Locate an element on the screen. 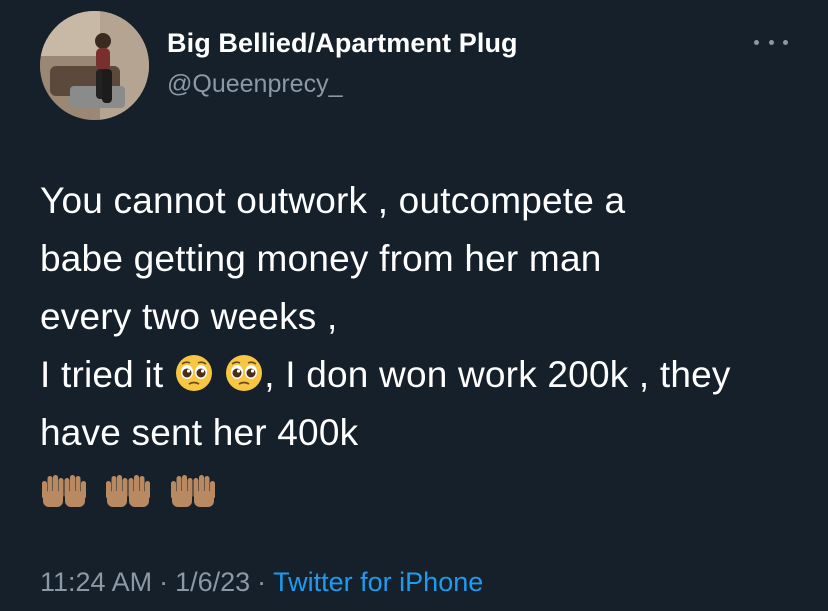 This screenshot has width=828, height=611. tweet-time: 11:24 AM is located at coordinates (96, 582).